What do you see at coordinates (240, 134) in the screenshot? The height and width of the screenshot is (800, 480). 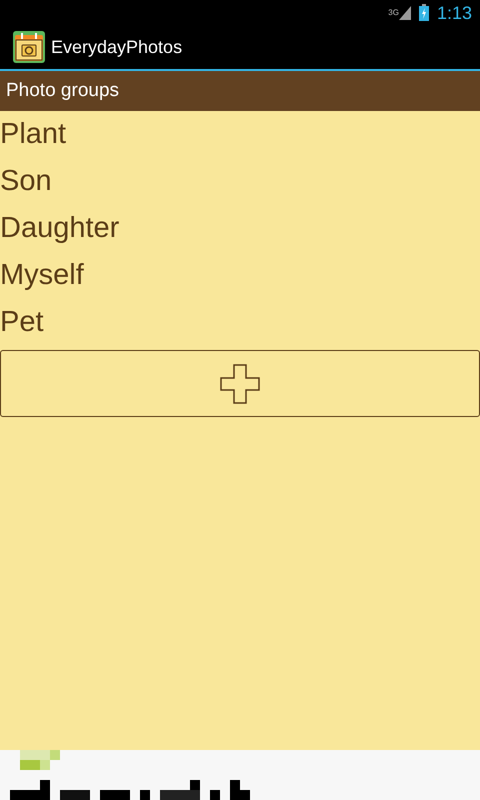 I see `group-item: Plant` at bounding box center [240, 134].